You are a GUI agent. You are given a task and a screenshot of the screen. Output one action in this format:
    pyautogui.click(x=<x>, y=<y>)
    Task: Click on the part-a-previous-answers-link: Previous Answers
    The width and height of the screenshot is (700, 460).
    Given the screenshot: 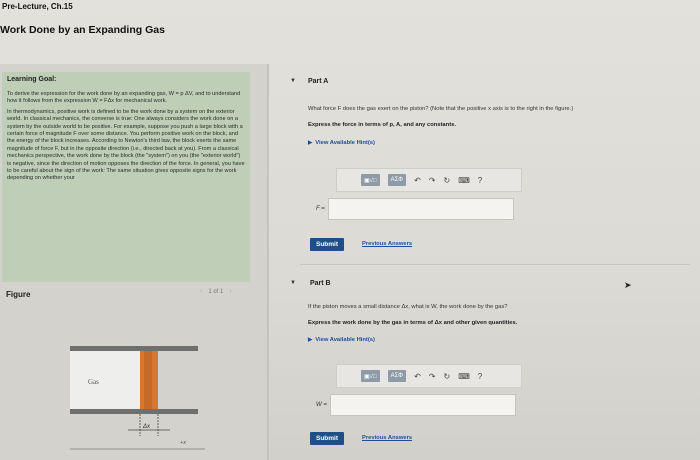 What is the action you would take?
    pyautogui.click(x=387, y=244)
    